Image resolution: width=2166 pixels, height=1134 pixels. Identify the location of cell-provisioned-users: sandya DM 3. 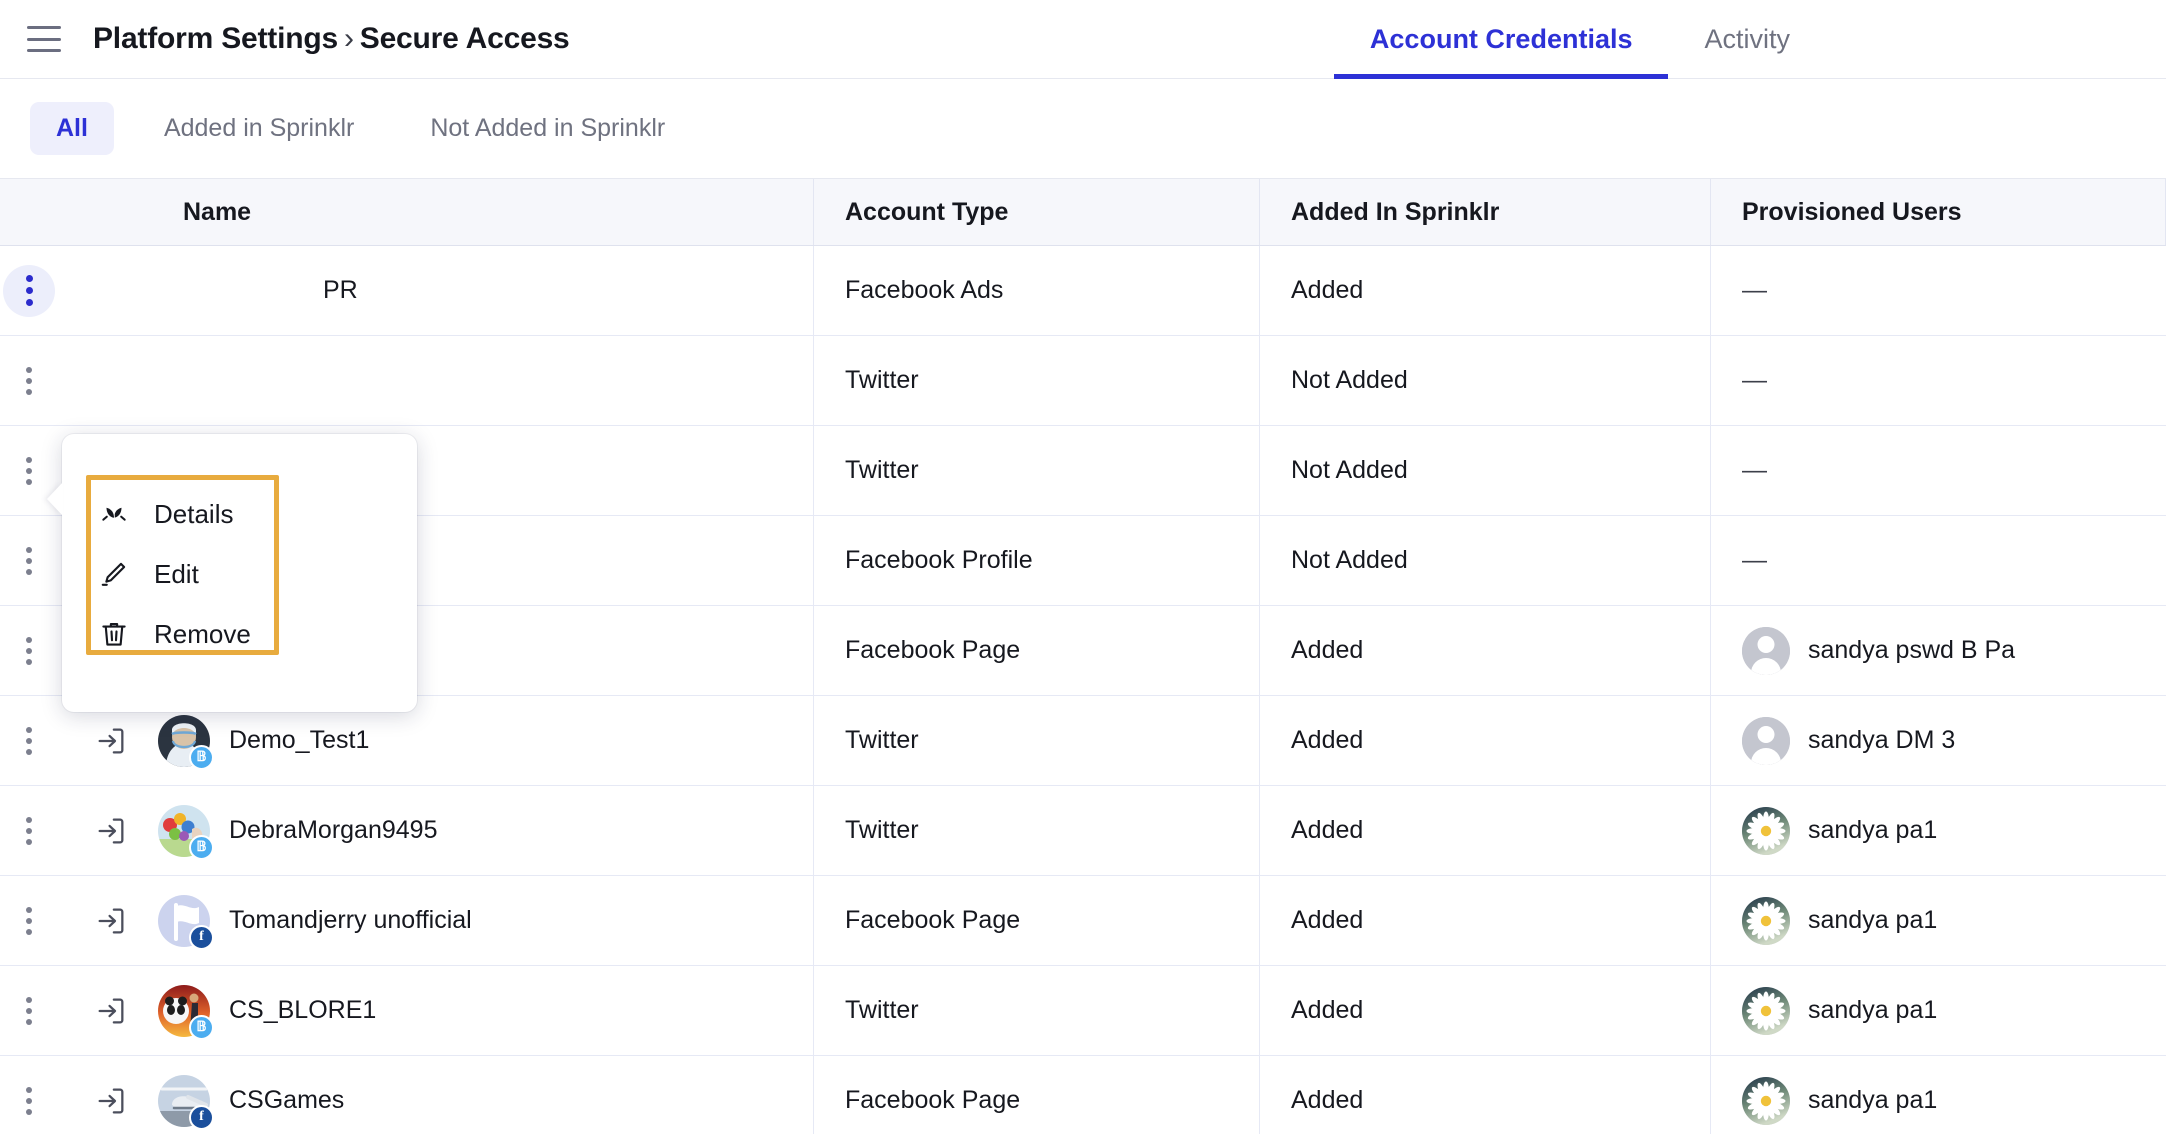
(1938, 740).